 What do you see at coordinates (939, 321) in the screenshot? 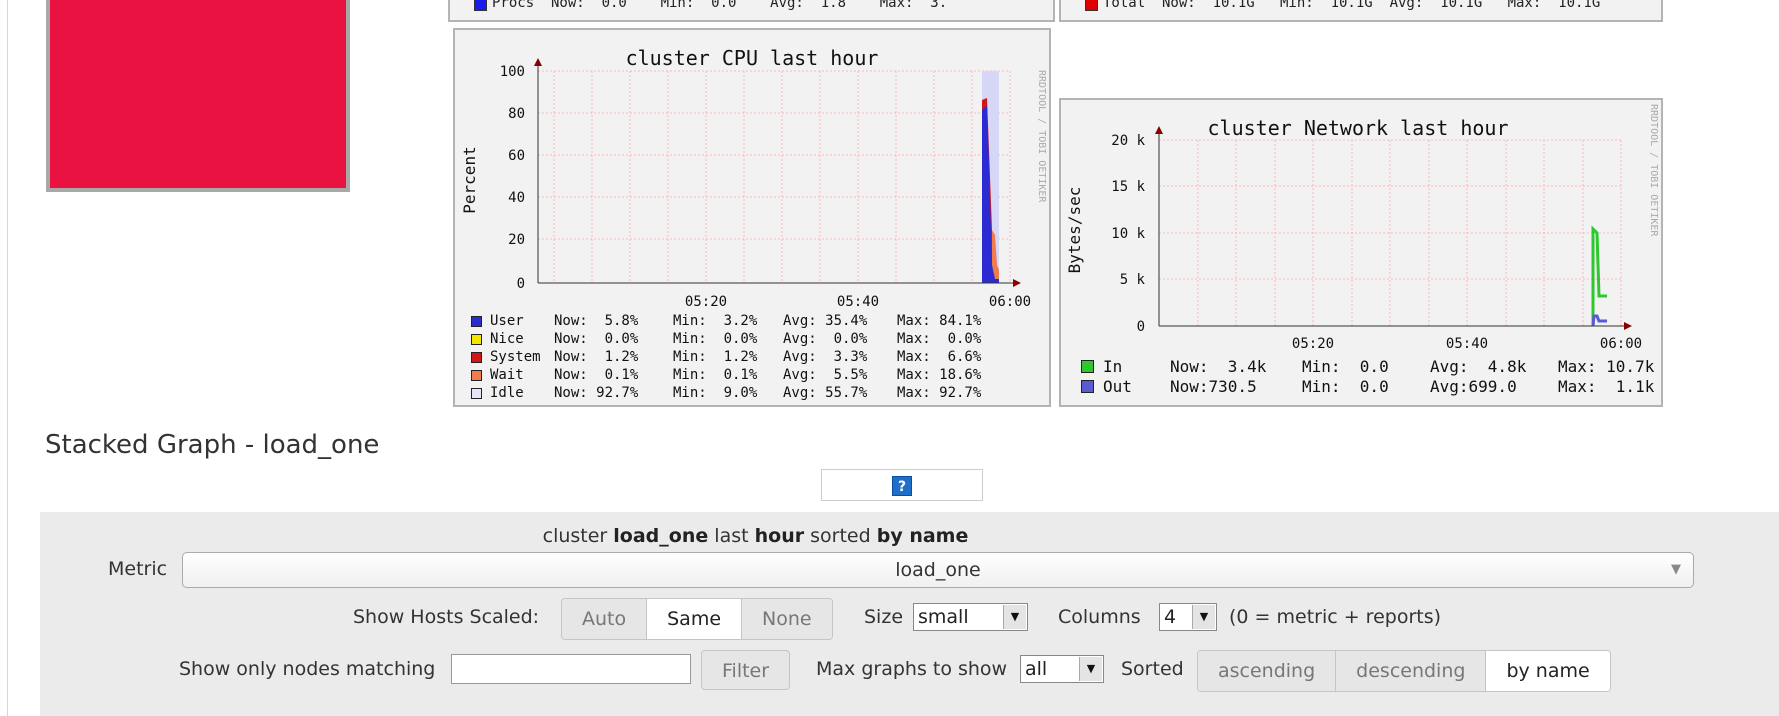
I see `cpu-legend-max: Max: 84.1%` at bounding box center [939, 321].